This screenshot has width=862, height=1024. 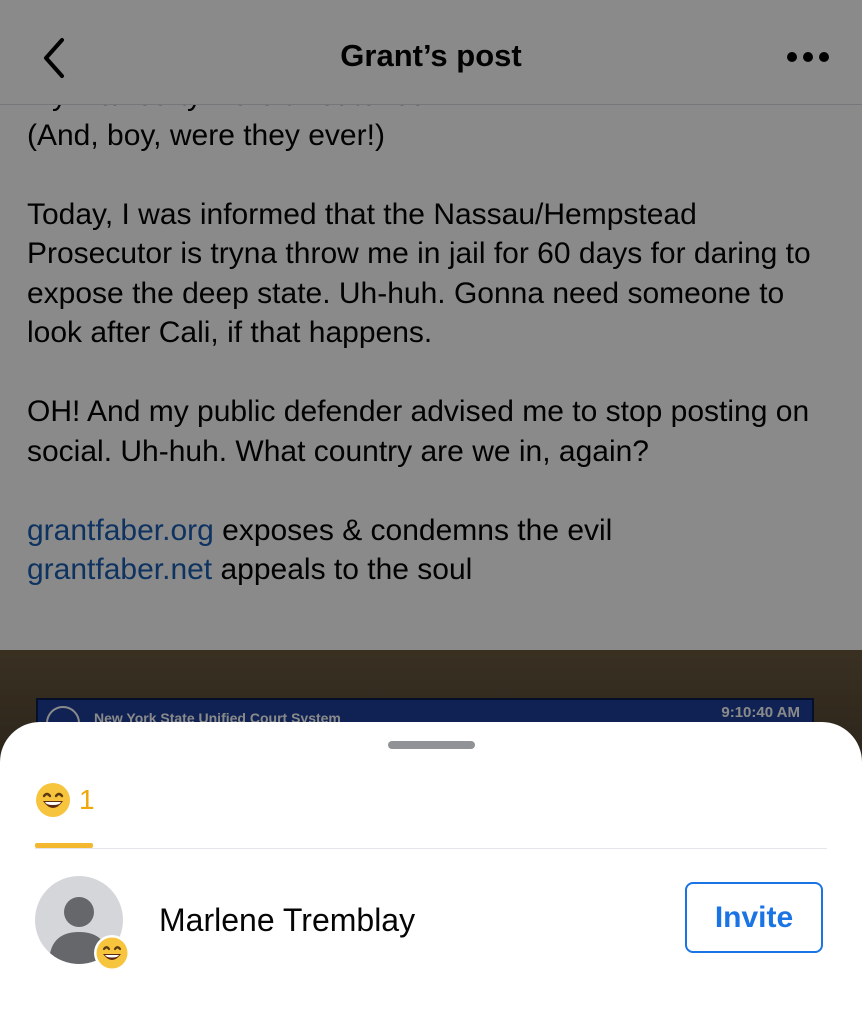 What do you see at coordinates (287, 920) in the screenshot?
I see `user-name: Marlene Tremblay` at bounding box center [287, 920].